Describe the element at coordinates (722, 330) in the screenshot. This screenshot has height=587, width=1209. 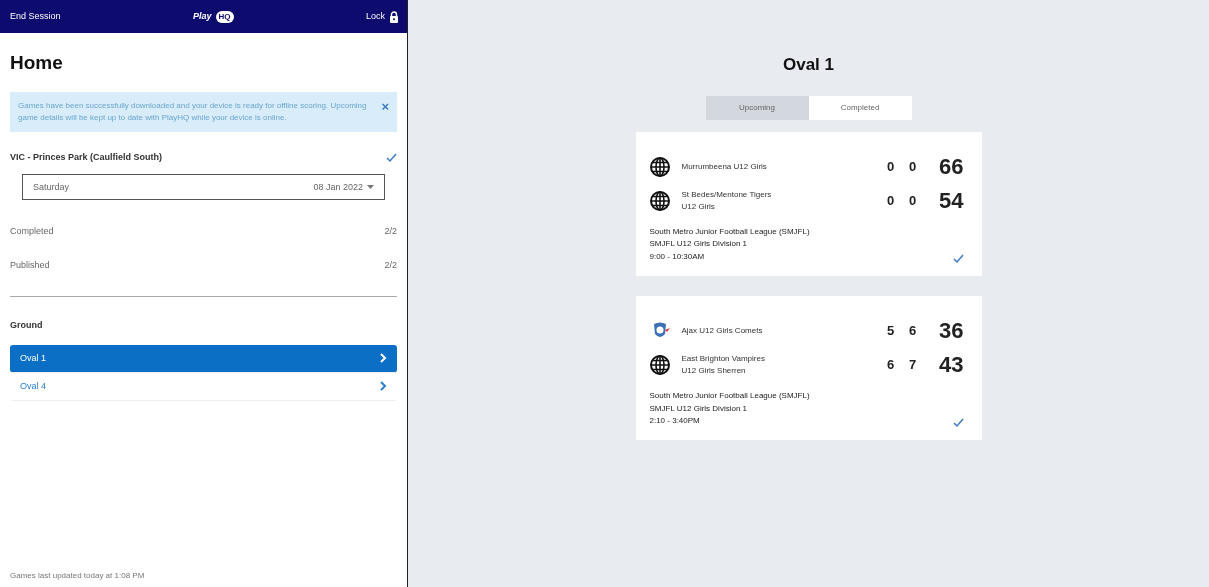
I see `team-name: Ajax U12 Girls Comets` at that location.